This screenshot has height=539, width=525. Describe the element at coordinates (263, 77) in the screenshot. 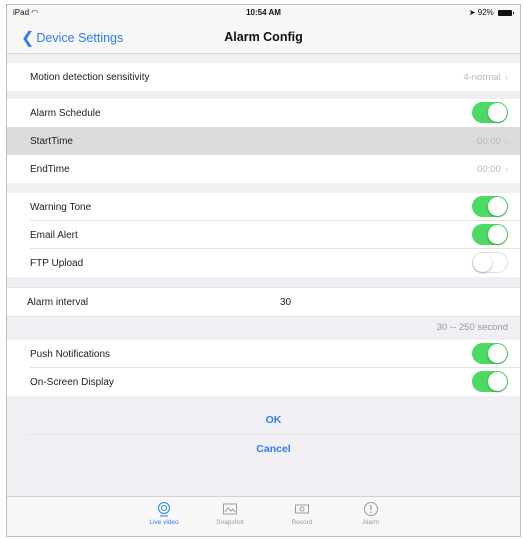

I see `motion-sensitivity-row: Motion detection sensitivity 4-normal ›` at that location.